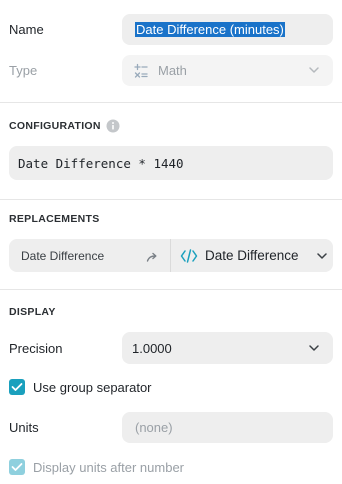  Describe the element at coordinates (154, 427) in the screenshot. I see `units-placeholder: (none)` at that location.